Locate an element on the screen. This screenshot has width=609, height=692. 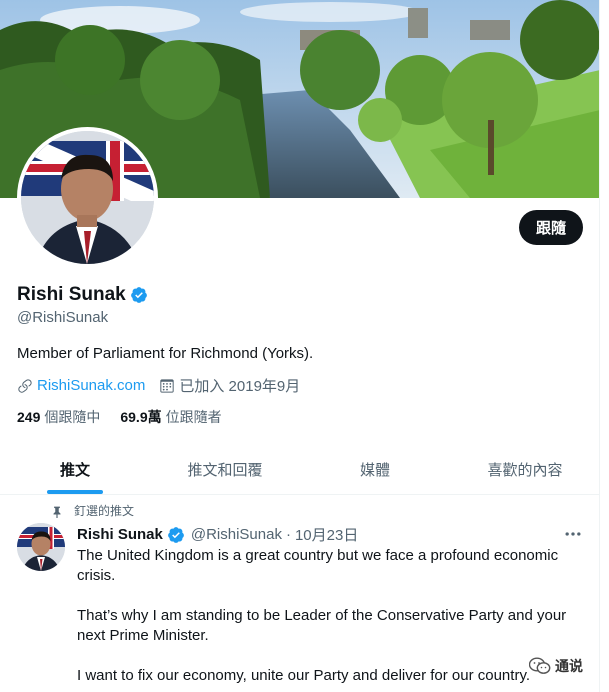
profile-name-row: Rishi Sunak is located at coordinates (82, 295).